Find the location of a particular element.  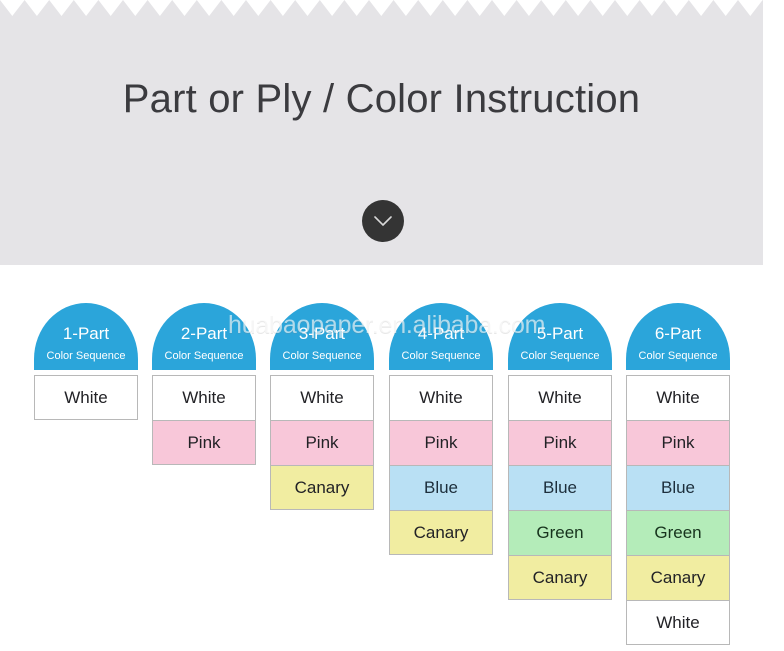

column-cells-5: White Pink Blue Green Canary is located at coordinates (560, 487).